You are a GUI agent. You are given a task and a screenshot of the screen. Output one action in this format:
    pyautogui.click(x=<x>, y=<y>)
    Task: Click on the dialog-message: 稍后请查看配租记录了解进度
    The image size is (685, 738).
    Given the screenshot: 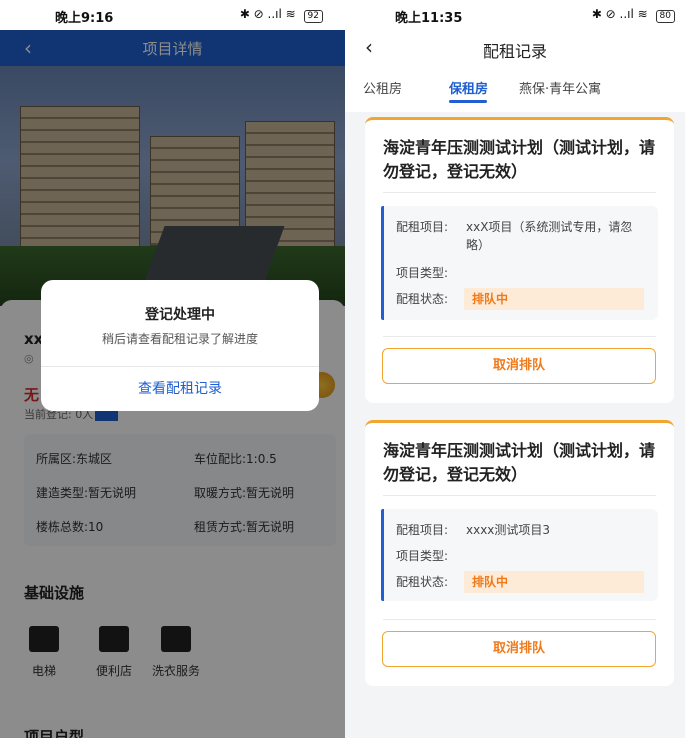 What is the action you would take?
    pyautogui.click(x=179, y=339)
    